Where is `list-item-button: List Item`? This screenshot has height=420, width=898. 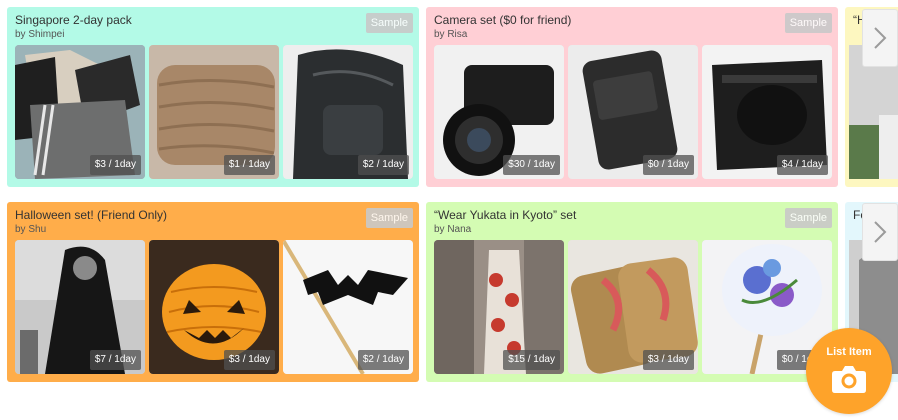
list-item-button: List Item is located at coordinates (849, 371).